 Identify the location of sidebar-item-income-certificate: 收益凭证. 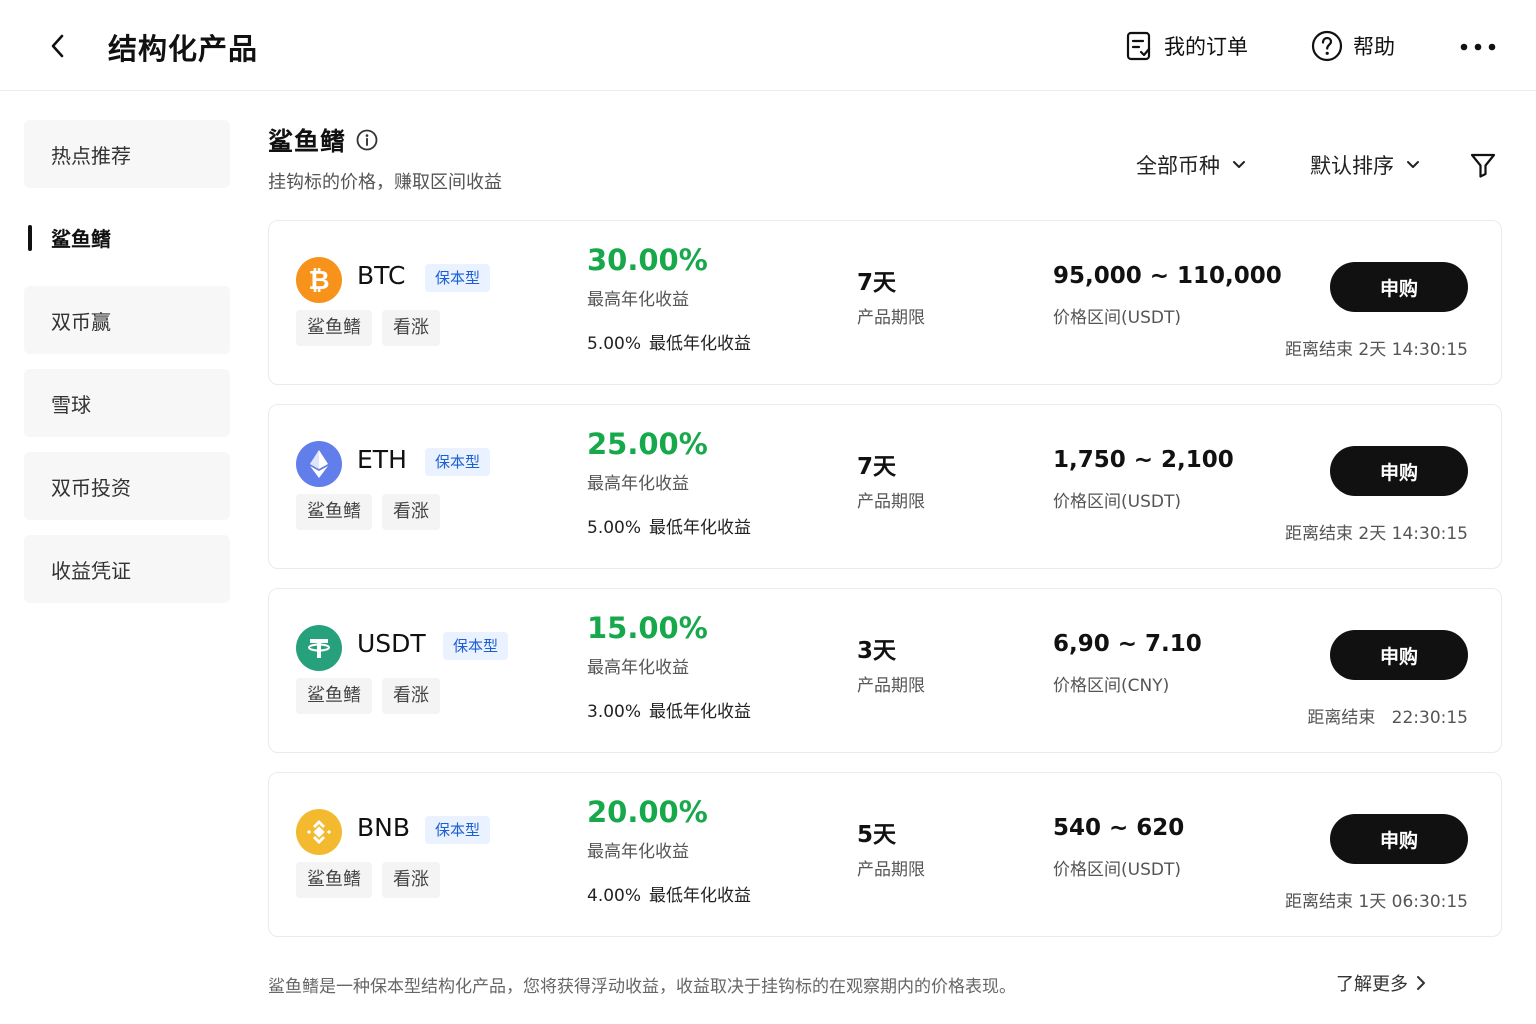
(127, 569).